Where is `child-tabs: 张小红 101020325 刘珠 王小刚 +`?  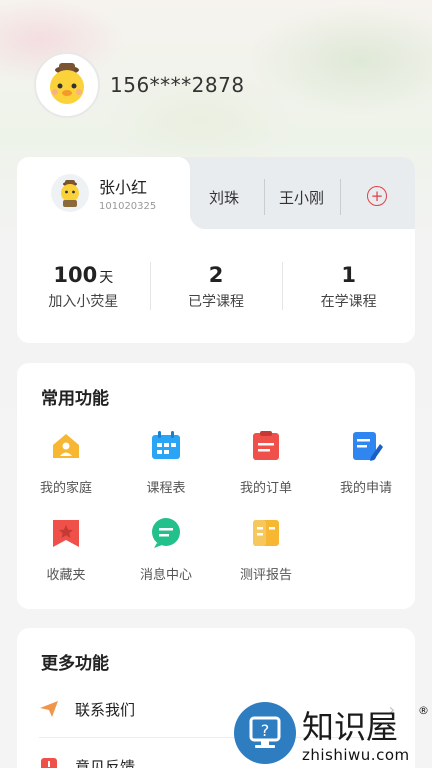
child-tabs: 张小红 101020325 刘珠 王小刚 + is located at coordinates (216, 193).